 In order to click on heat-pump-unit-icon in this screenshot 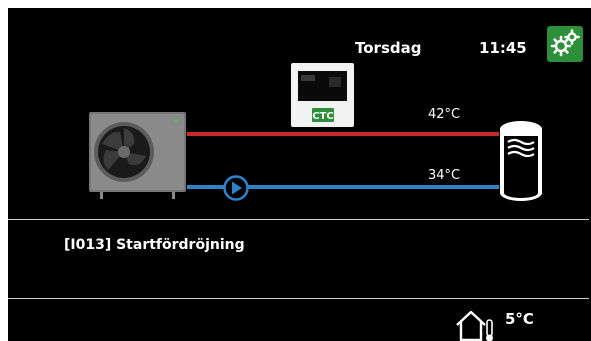, I will do `click(137, 155)`.